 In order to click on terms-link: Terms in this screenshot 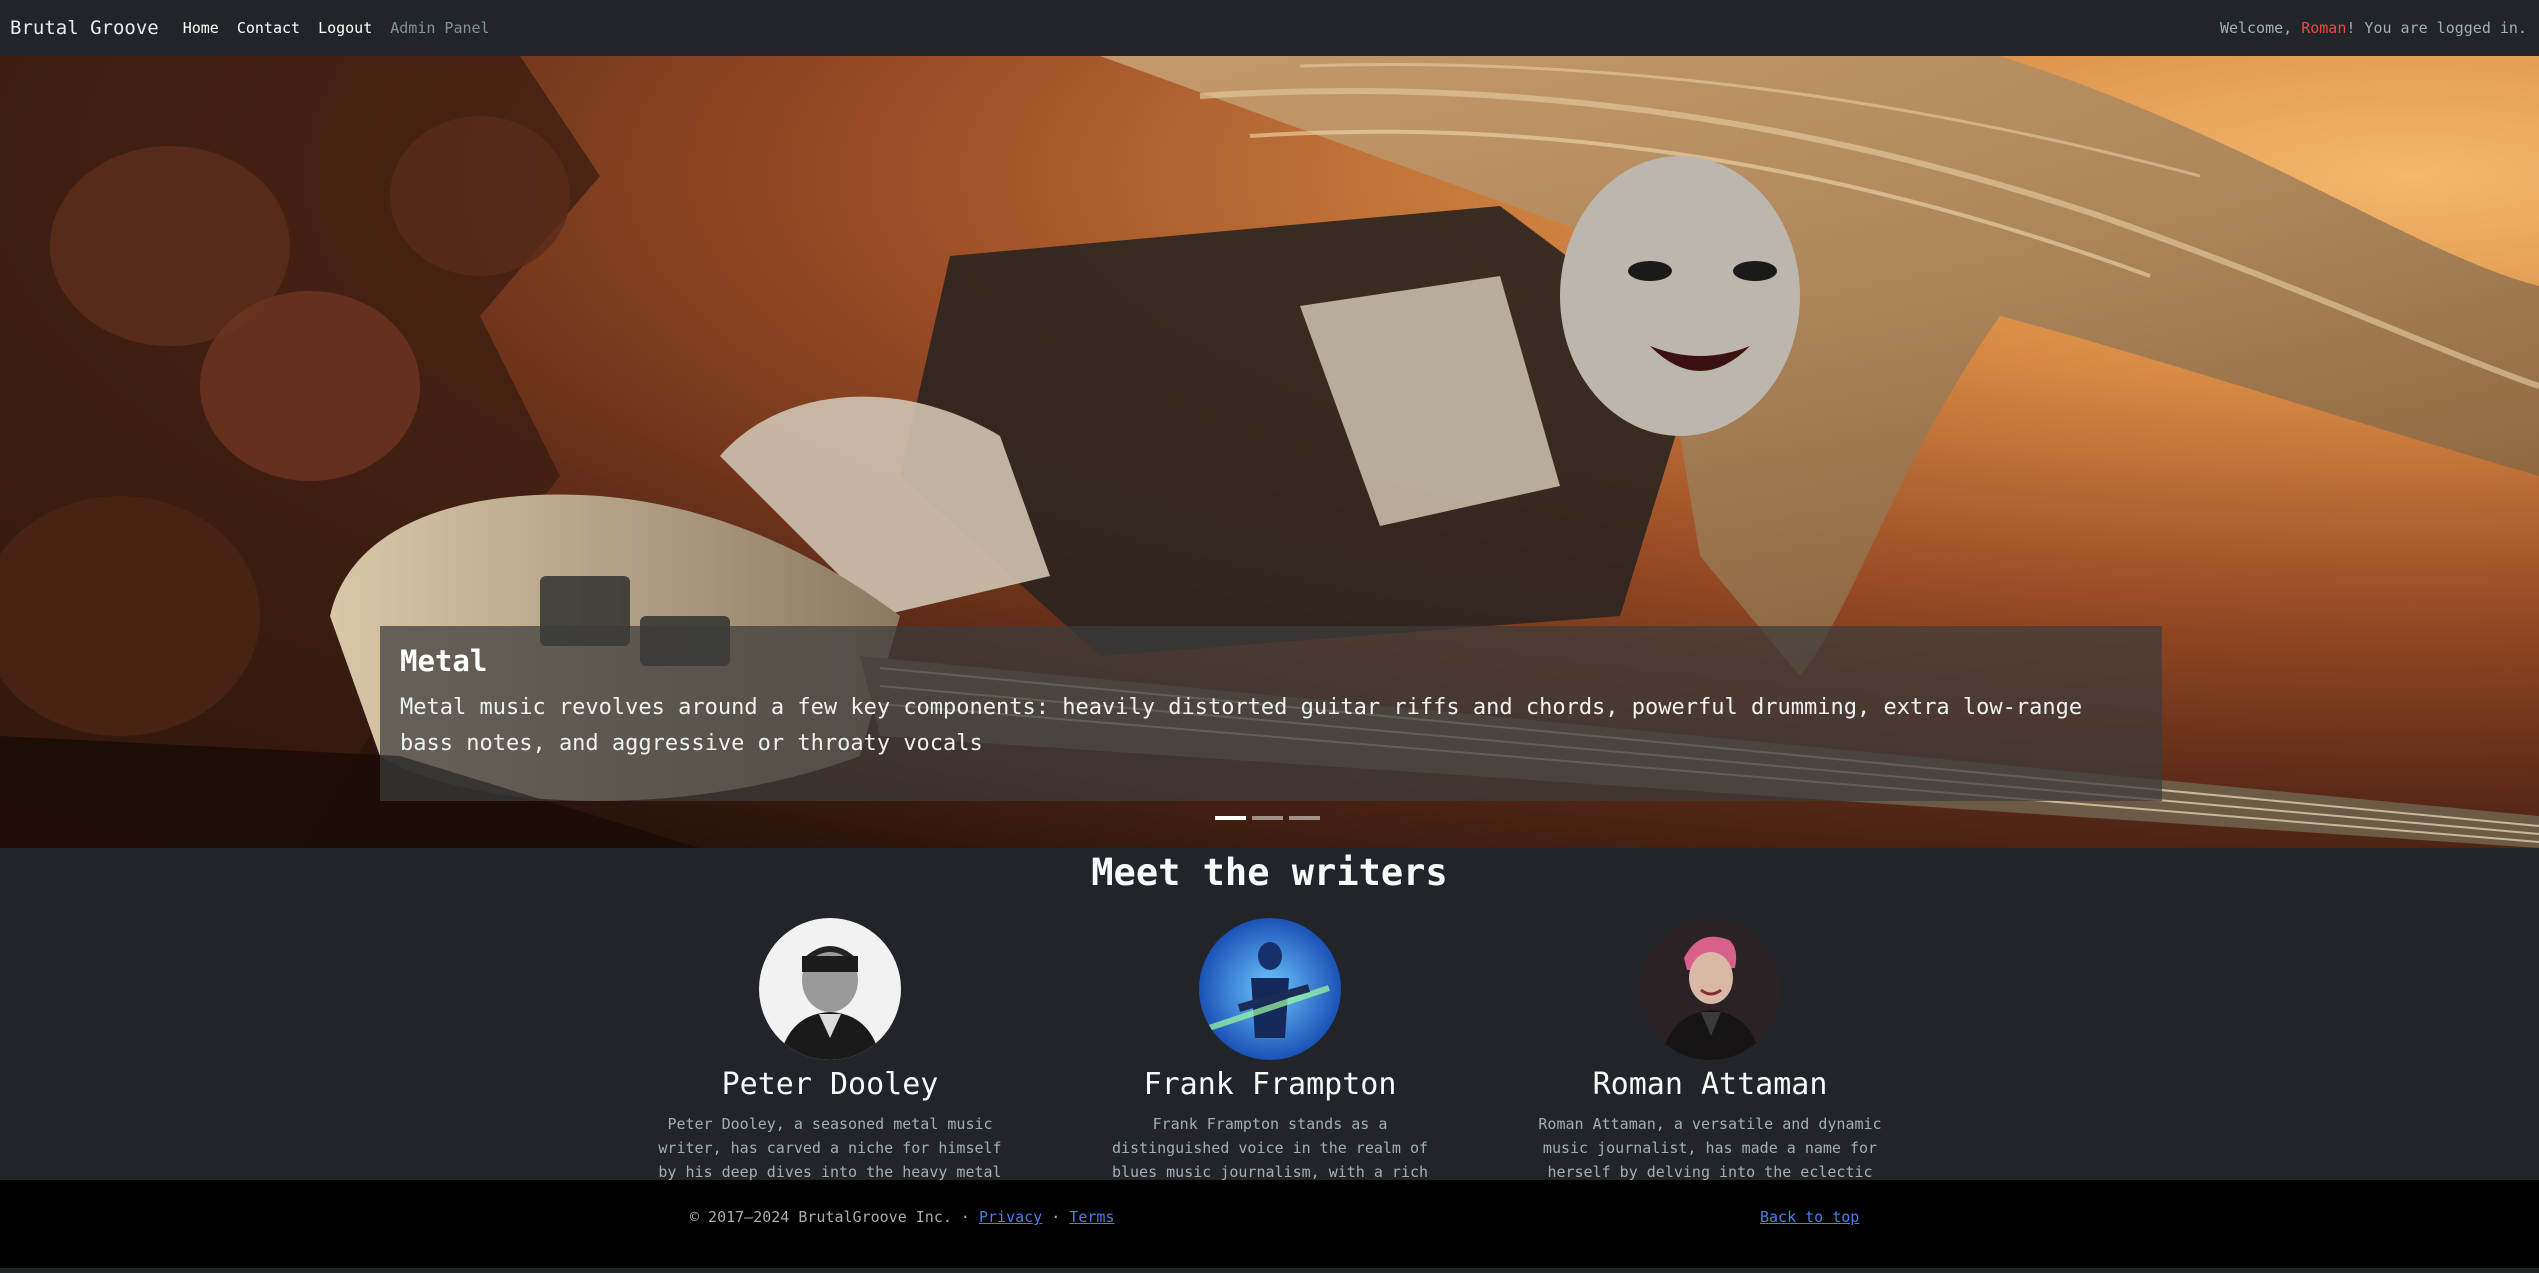, I will do `click(1091, 1217)`.